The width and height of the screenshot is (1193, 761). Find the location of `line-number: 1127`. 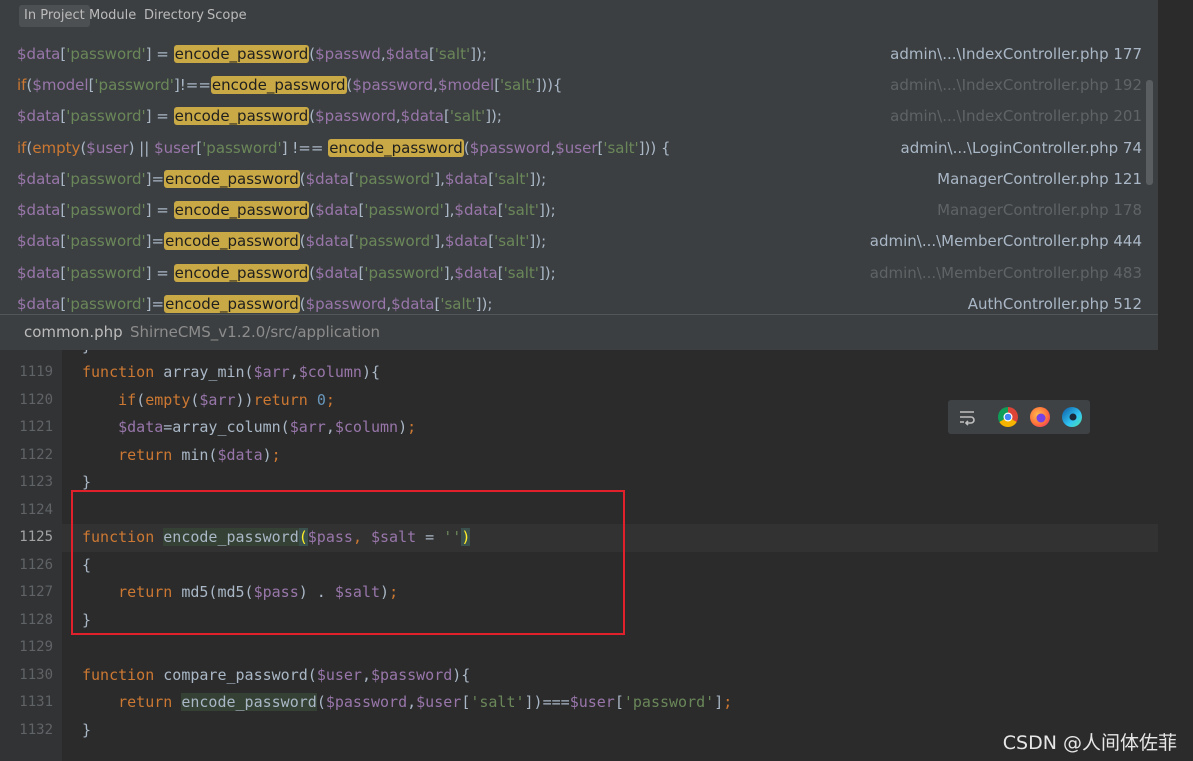

line-number: 1127 is located at coordinates (36, 592).